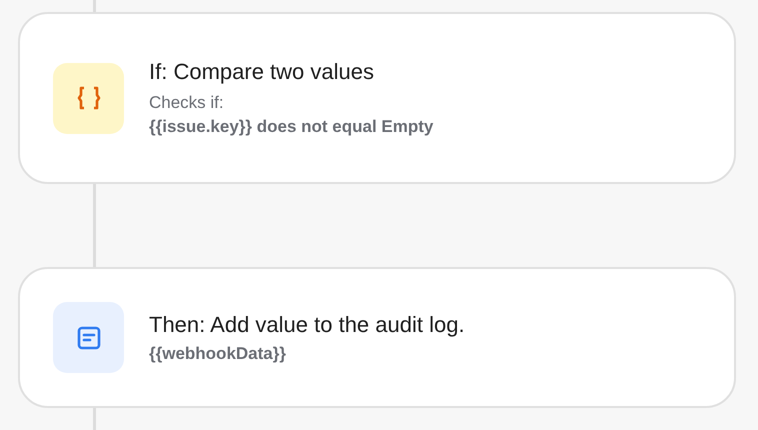  I want to click on step-title: If: Compare two values, so click(262, 72).